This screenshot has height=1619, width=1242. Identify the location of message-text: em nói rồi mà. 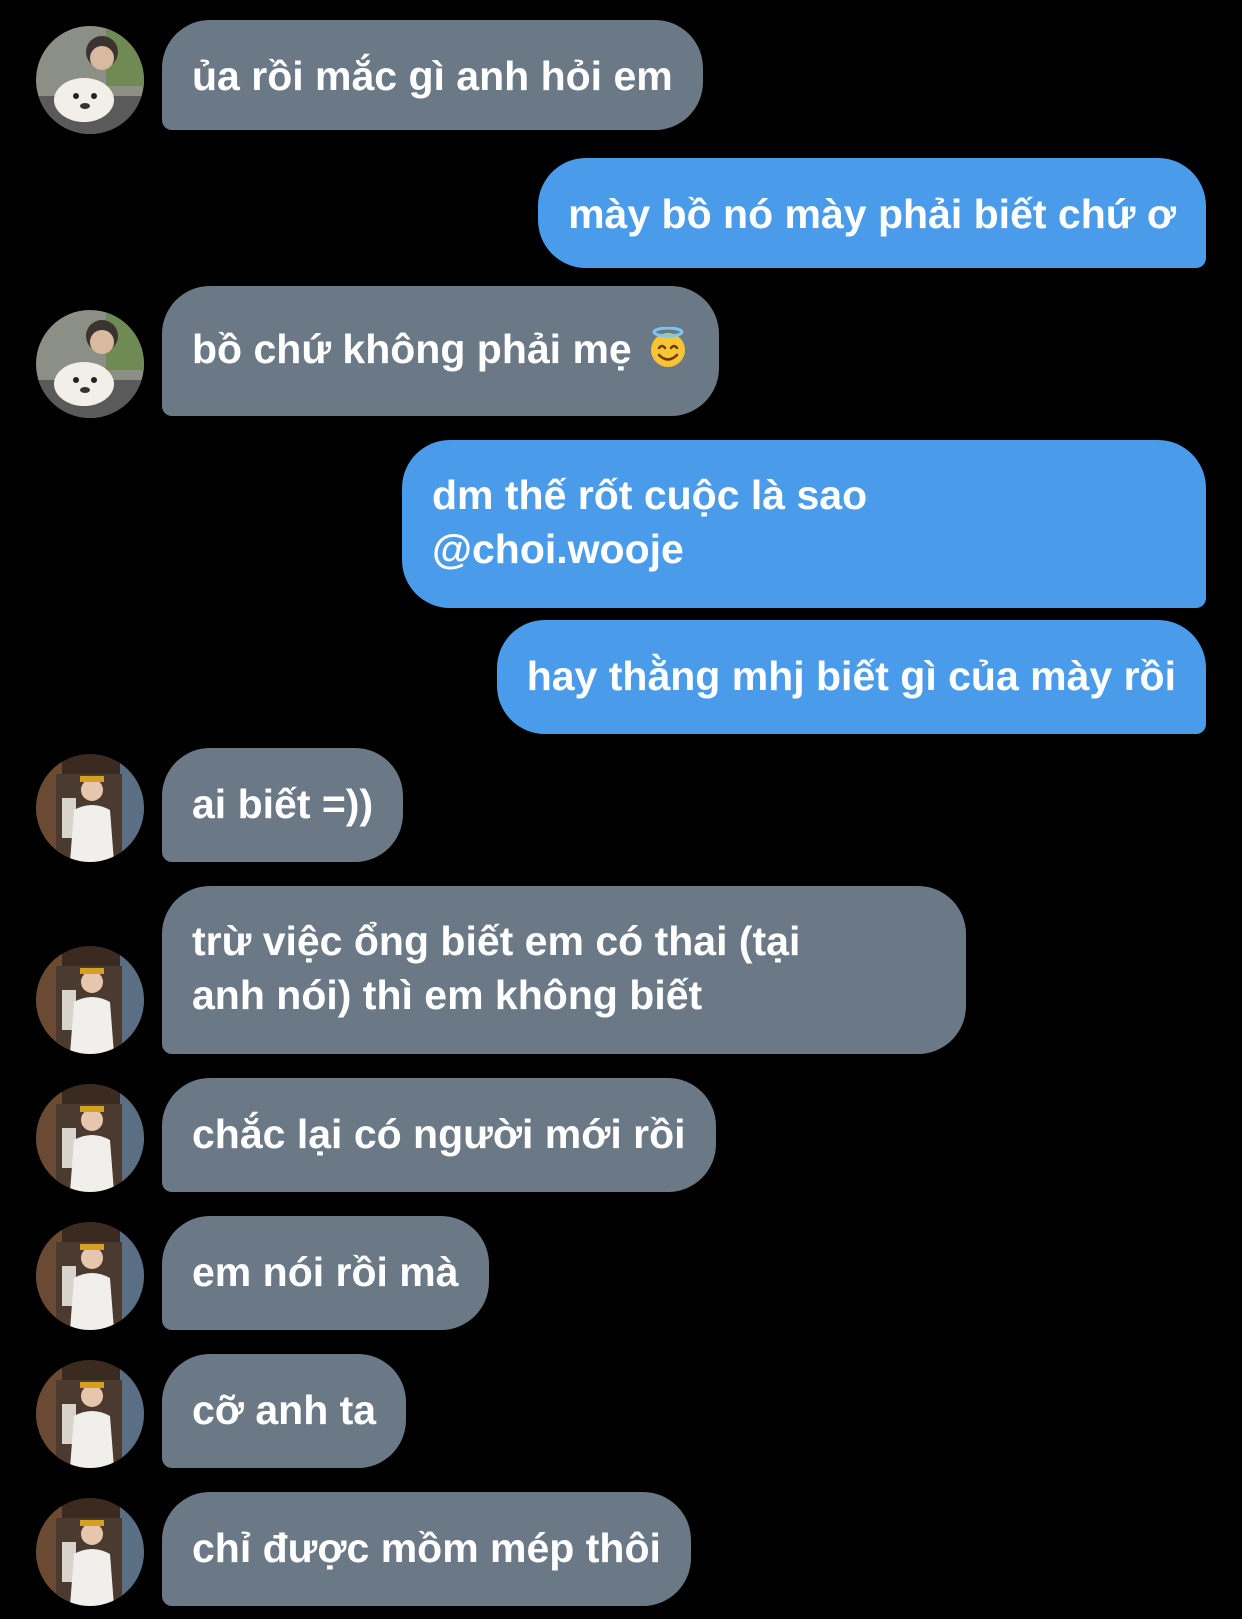
(325, 1272).